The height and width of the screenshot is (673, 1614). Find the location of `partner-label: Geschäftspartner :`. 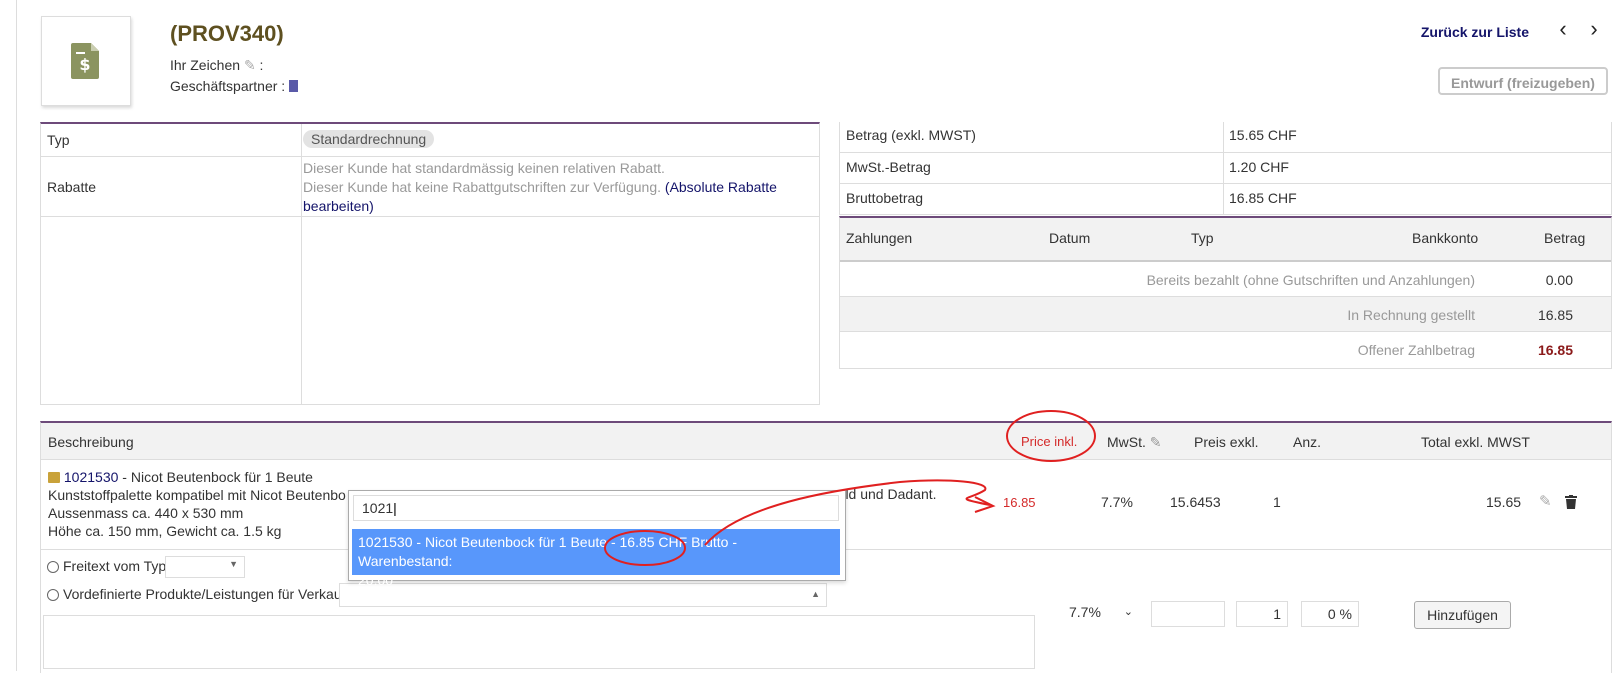

partner-label: Geschäftspartner : is located at coordinates (228, 86).